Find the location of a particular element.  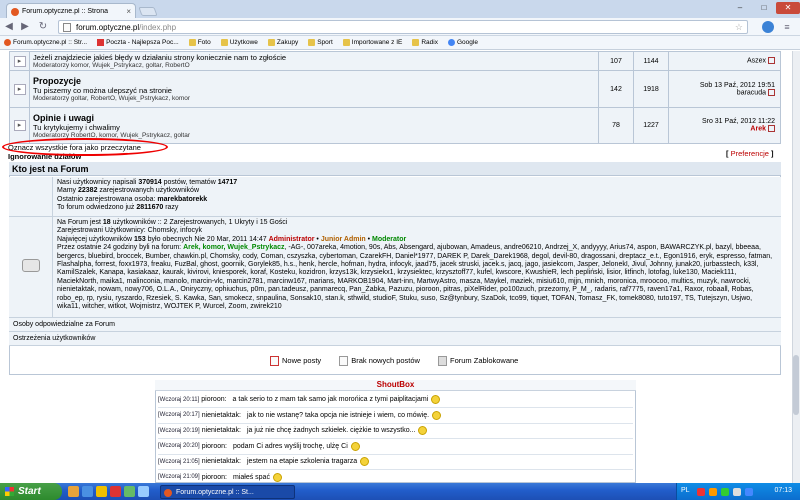

start-button: Start is located at coordinates (31, 491).